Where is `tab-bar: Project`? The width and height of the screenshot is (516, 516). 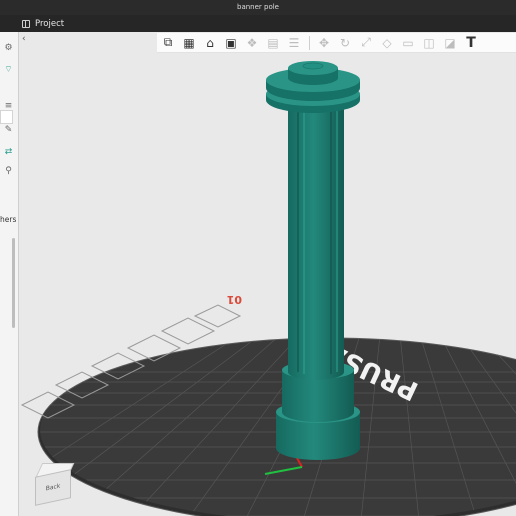 tab-bar: Project is located at coordinates (258, 23).